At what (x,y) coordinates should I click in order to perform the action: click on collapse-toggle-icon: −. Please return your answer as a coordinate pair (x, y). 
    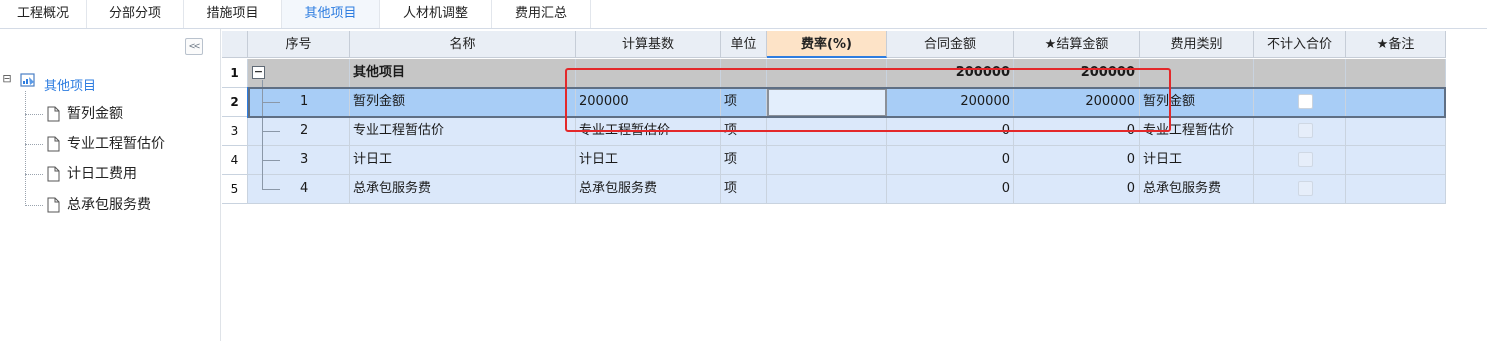
    Looking at the image, I should click on (258, 72).